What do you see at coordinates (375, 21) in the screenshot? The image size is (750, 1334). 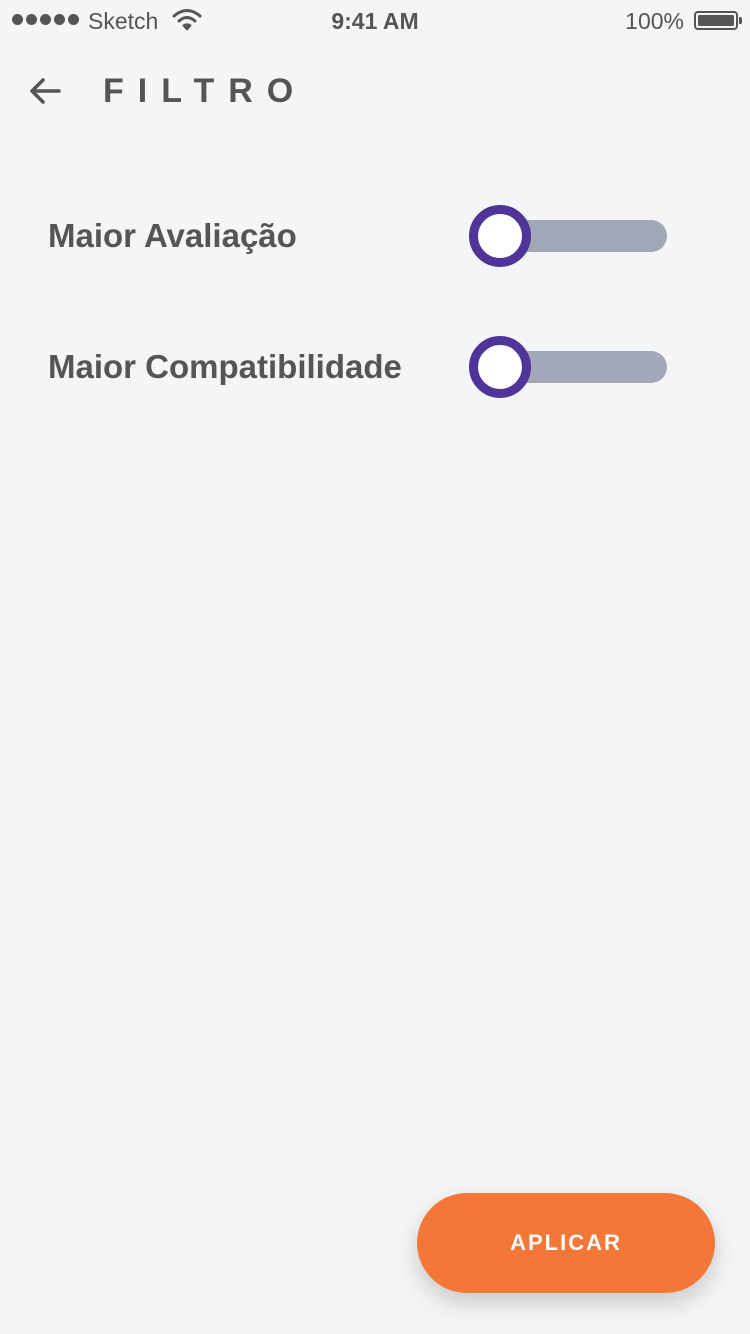 I see `status-bar: Sketch 9:41 AM 100%` at bounding box center [375, 21].